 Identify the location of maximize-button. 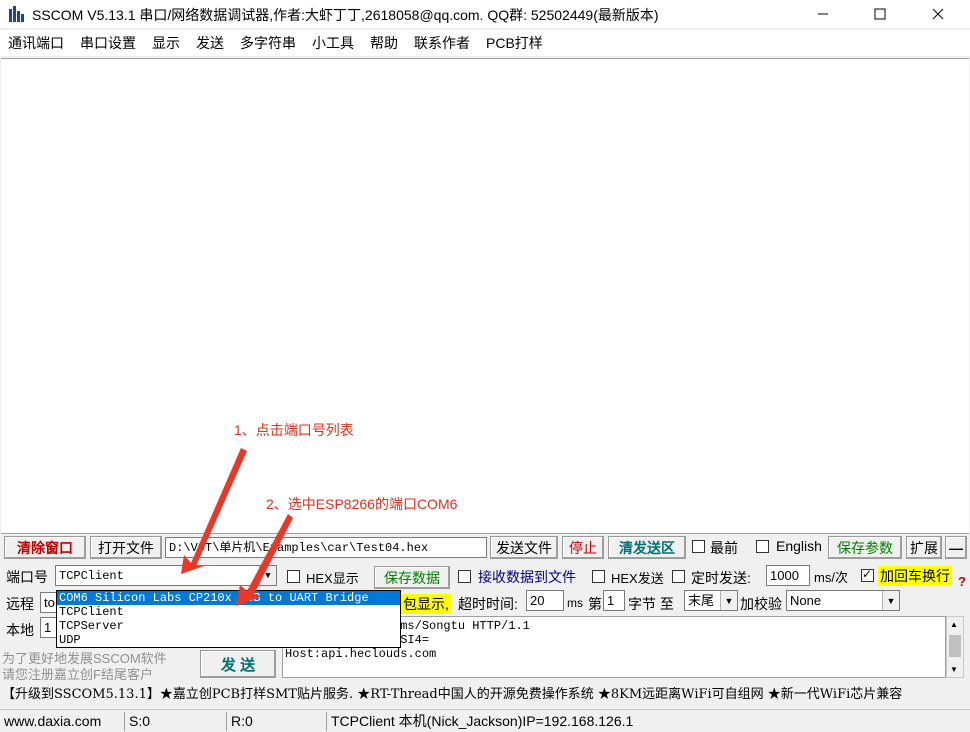
(880, 14).